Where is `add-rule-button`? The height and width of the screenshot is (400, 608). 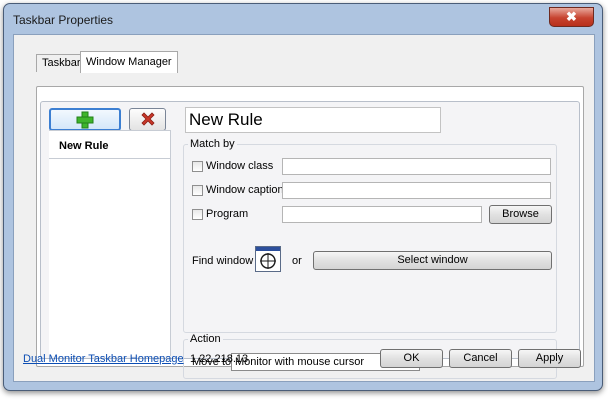 add-rule-button is located at coordinates (85, 119).